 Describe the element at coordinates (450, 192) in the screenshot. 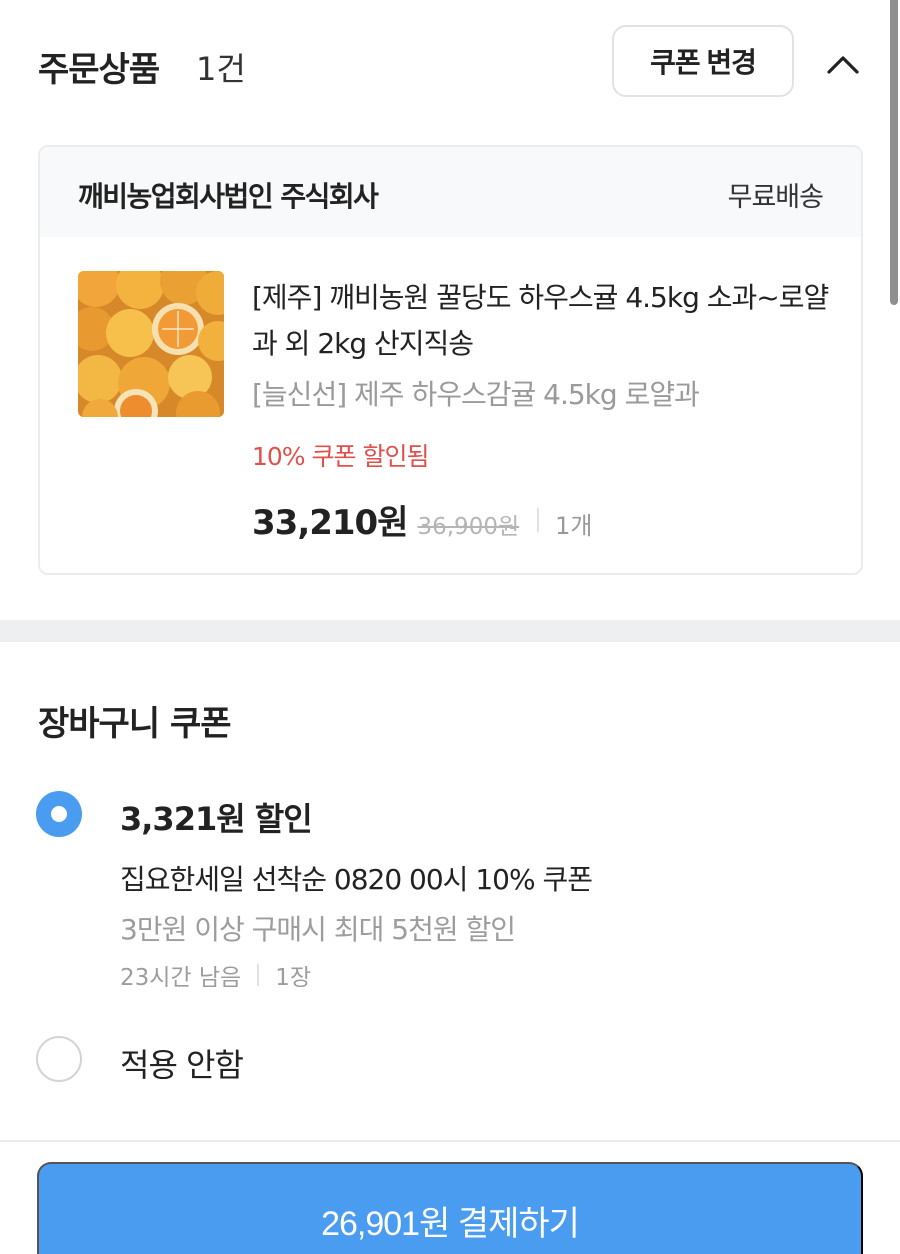

I see `seller-header: 깨비농업회사법인 주식회사 무료배송` at that location.